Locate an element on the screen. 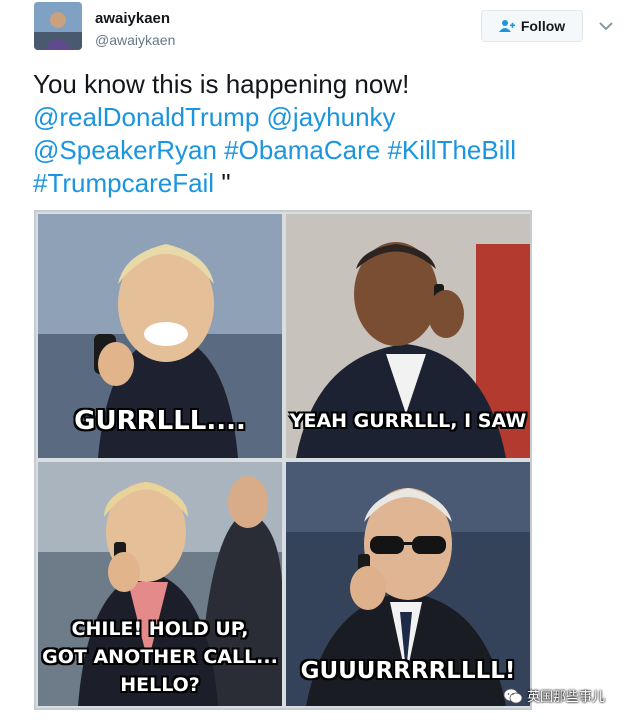 Image resolution: width=634 pixels, height=722 pixels. chevron-down-icon is located at coordinates (606, 26).